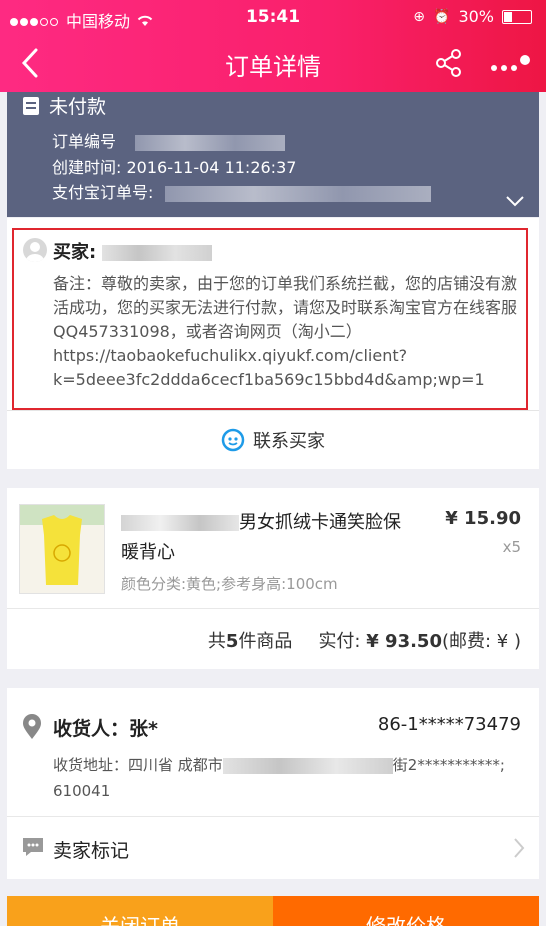 This screenshot has width=546, height=926. I want to click on product-name: 男女抓绒卡通笑脸保暖背心, so click(261, 538).